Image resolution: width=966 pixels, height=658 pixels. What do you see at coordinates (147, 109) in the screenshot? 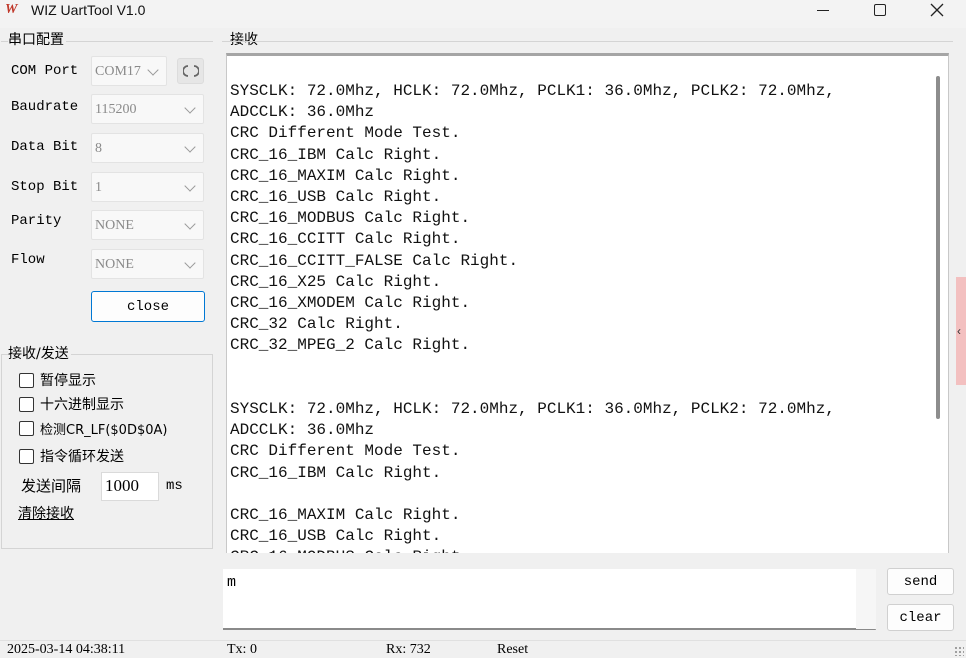
I see `baudrate-select: 115200` at bounding box center [147, 109].